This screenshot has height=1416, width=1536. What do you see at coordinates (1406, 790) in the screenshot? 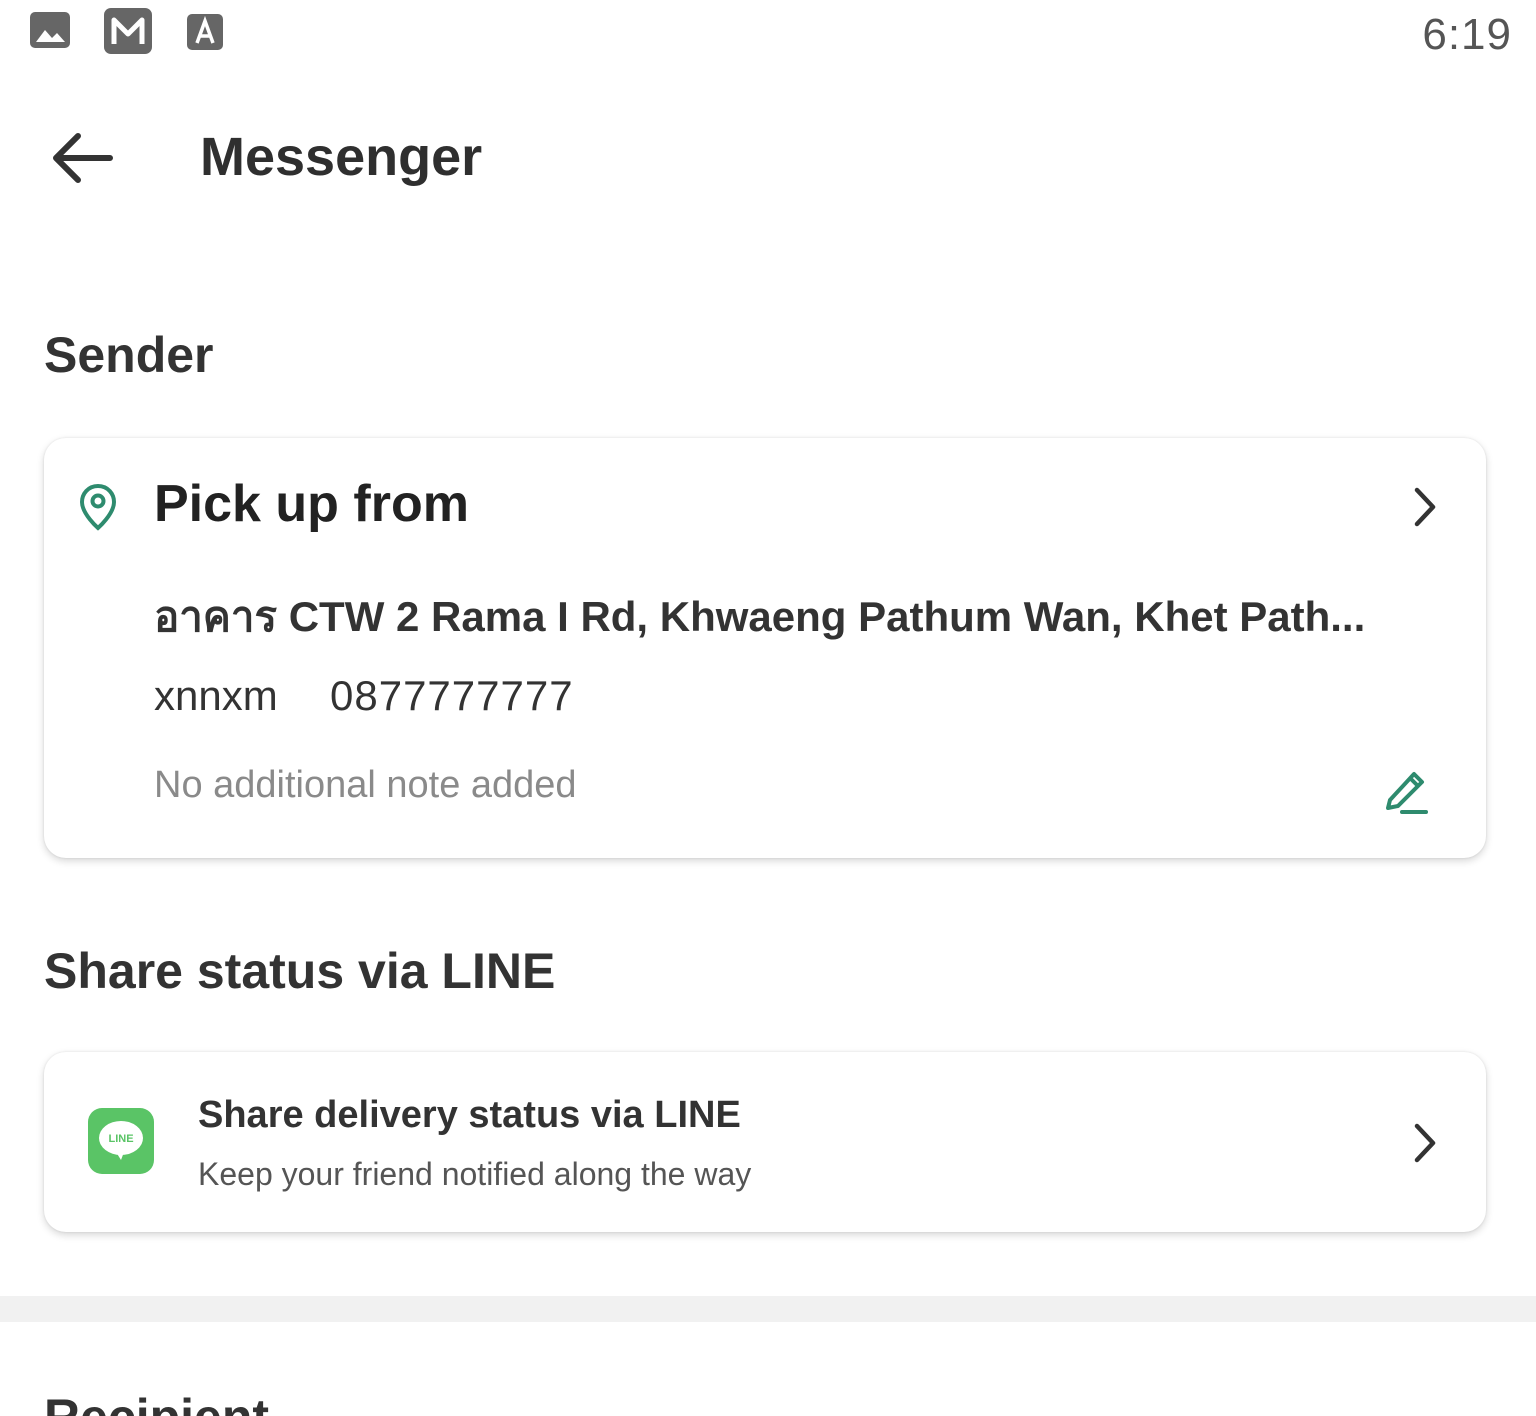
I see `edit-pencil-icon` at bounding box center [1406, 790].